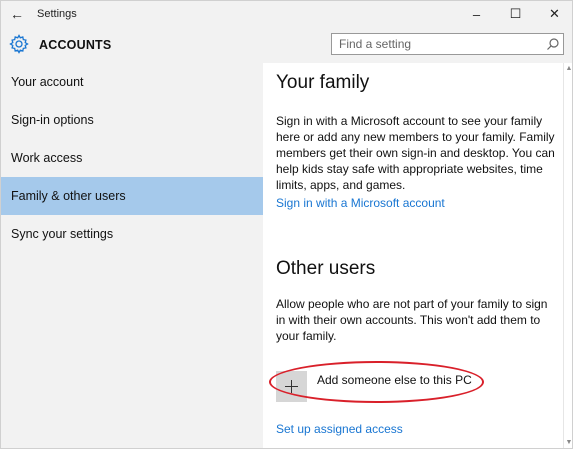 The image size is (573, 449). What do you see at coordinates (47, 158) in the screenshot?
I see `sidebar-item-label: Work access` at bounding box center [47, 158].